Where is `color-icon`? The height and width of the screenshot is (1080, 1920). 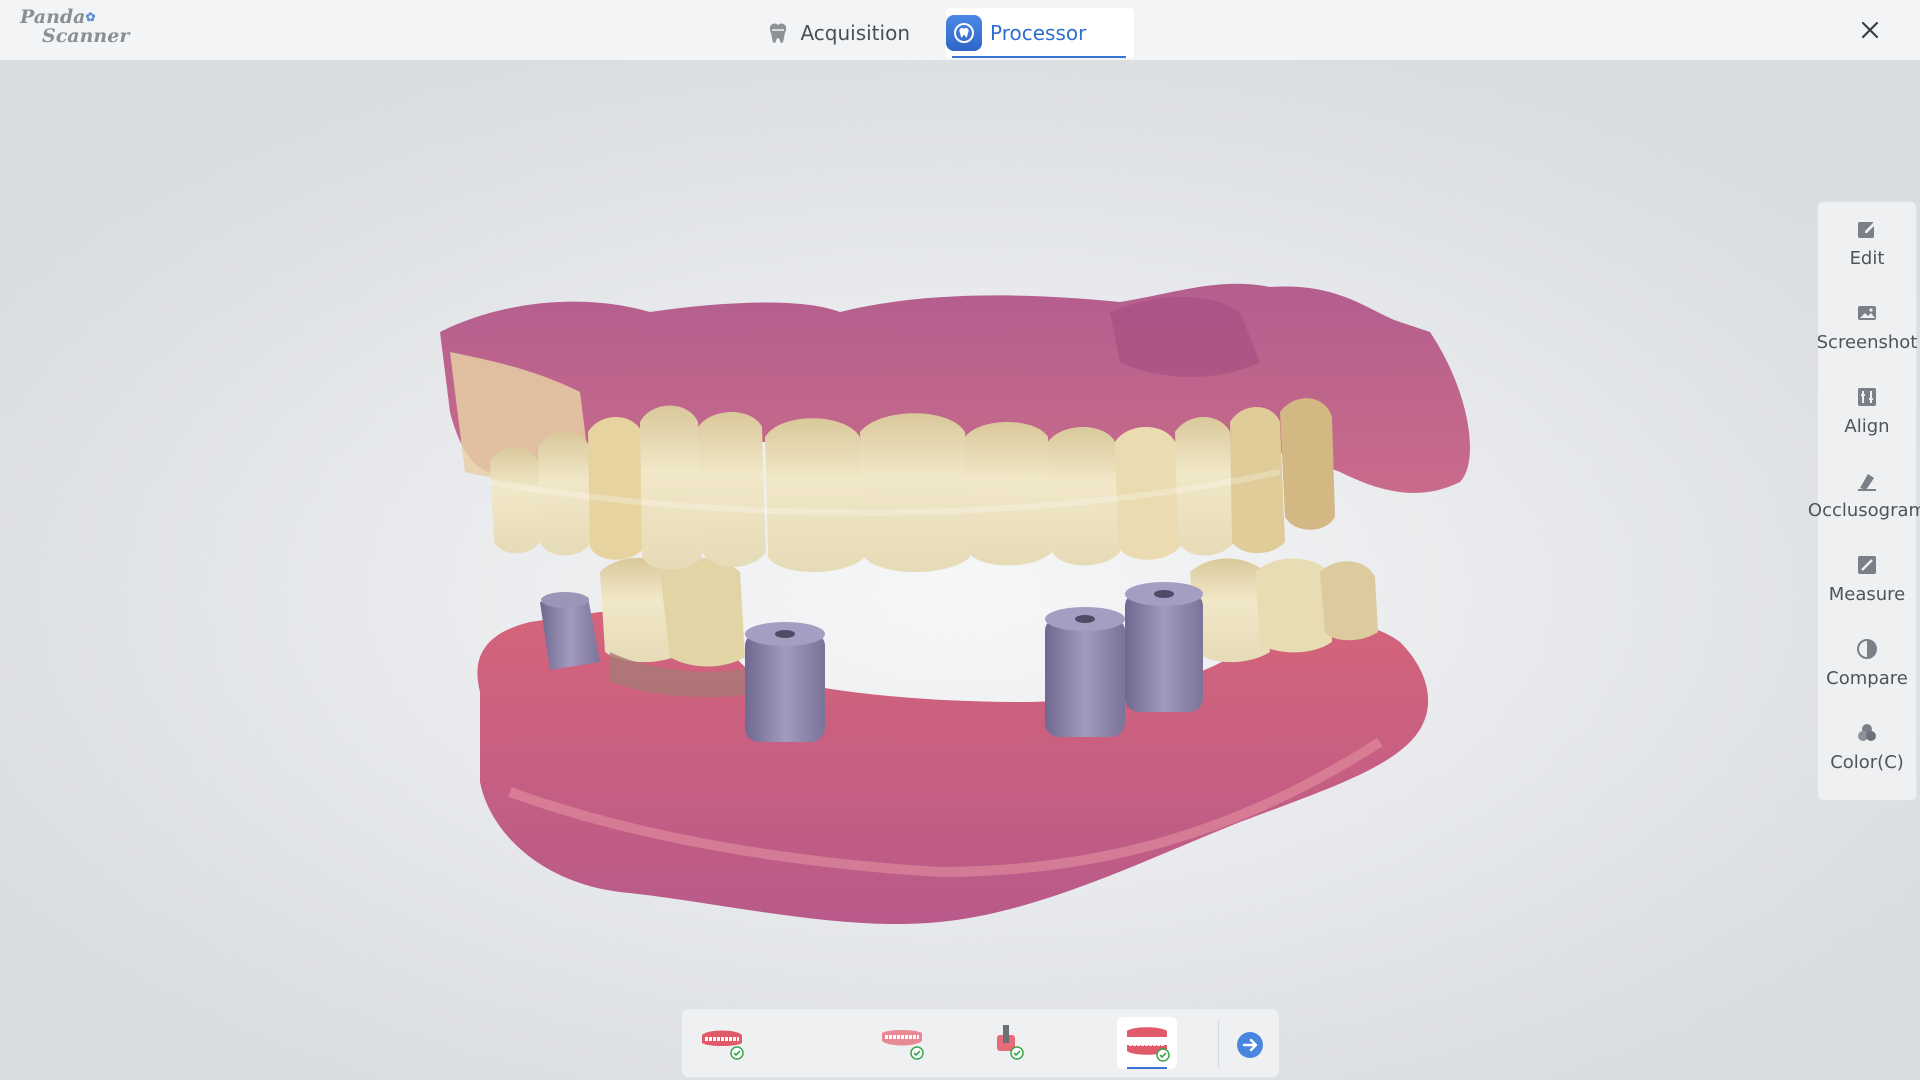 color-icon is located at coordinates (1867, 732).